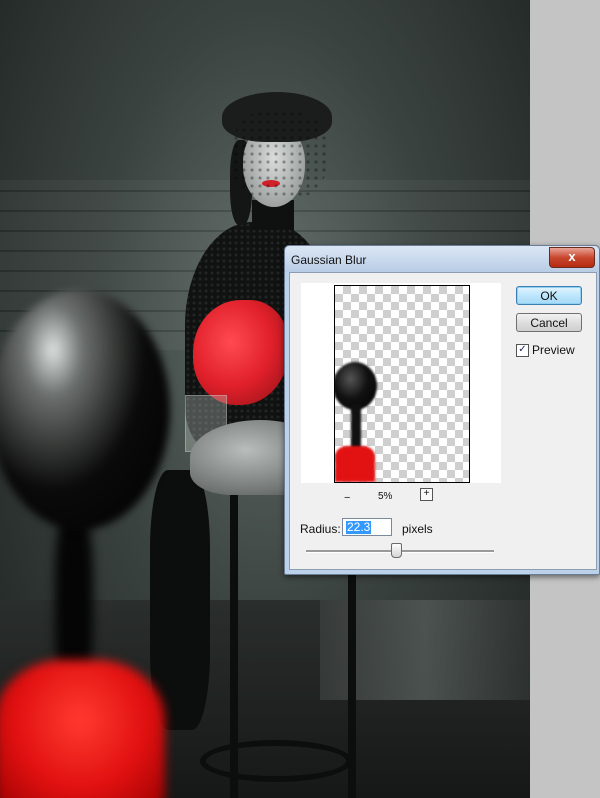 This screenshot has width=600, height=798. Describe the element at coordinates (426, 494) in the screenshot. I see `zoom-in-button: +` at that location.